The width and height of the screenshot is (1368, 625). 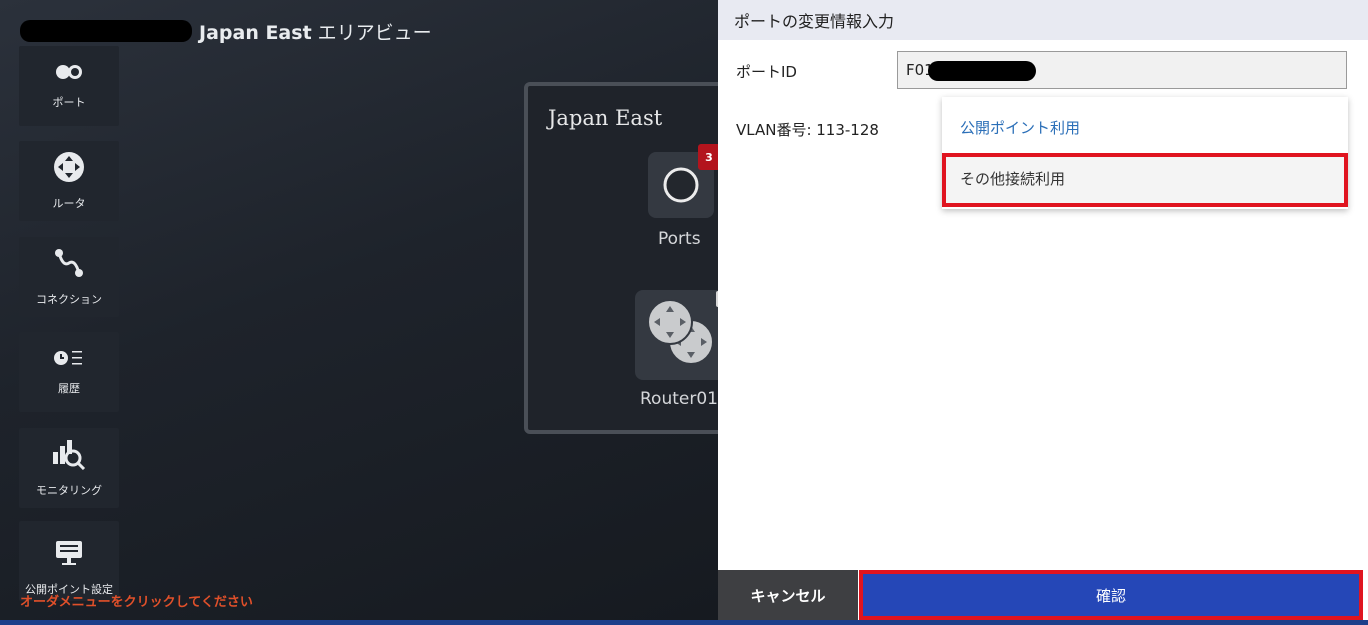 What do you see at coordinates (374, 33) in the screenshot?
I see `view-suffix: エリアビュー` at bounding box center [374, 33].